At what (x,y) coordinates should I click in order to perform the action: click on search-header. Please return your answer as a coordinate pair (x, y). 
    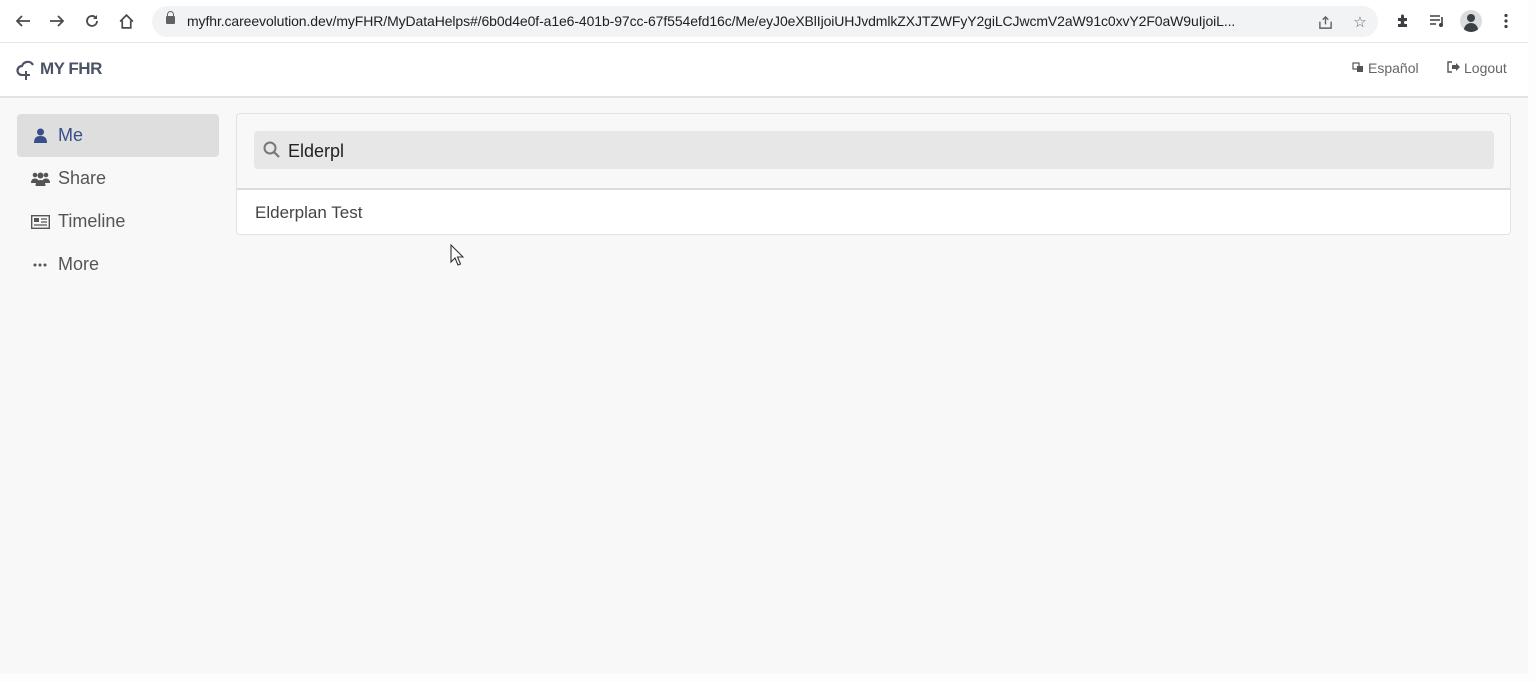
    Looking at the image, I should click on (873, 152).